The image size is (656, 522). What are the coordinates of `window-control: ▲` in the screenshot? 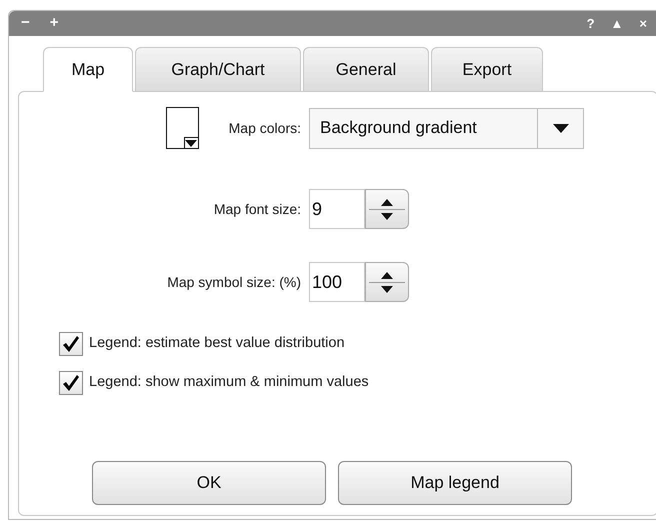 It's located at (617, 24).